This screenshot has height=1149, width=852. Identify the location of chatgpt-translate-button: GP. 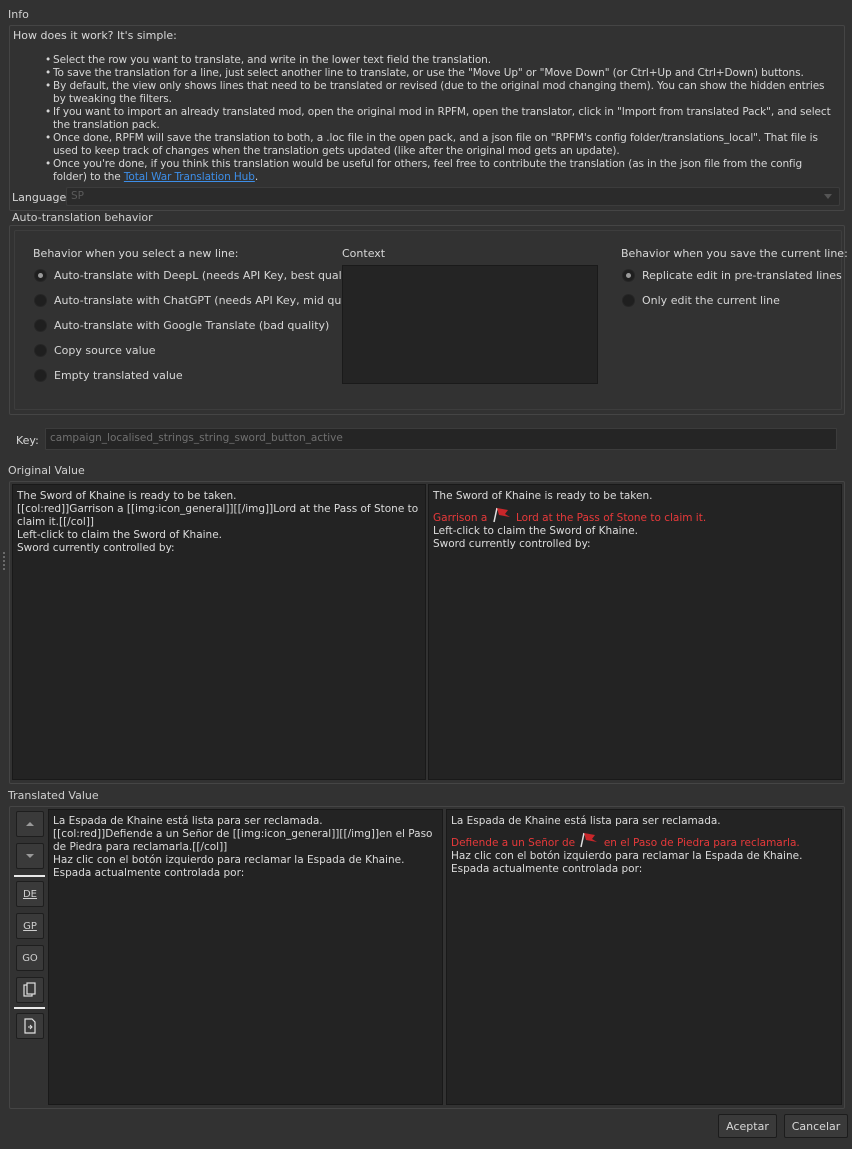
(30, 926).